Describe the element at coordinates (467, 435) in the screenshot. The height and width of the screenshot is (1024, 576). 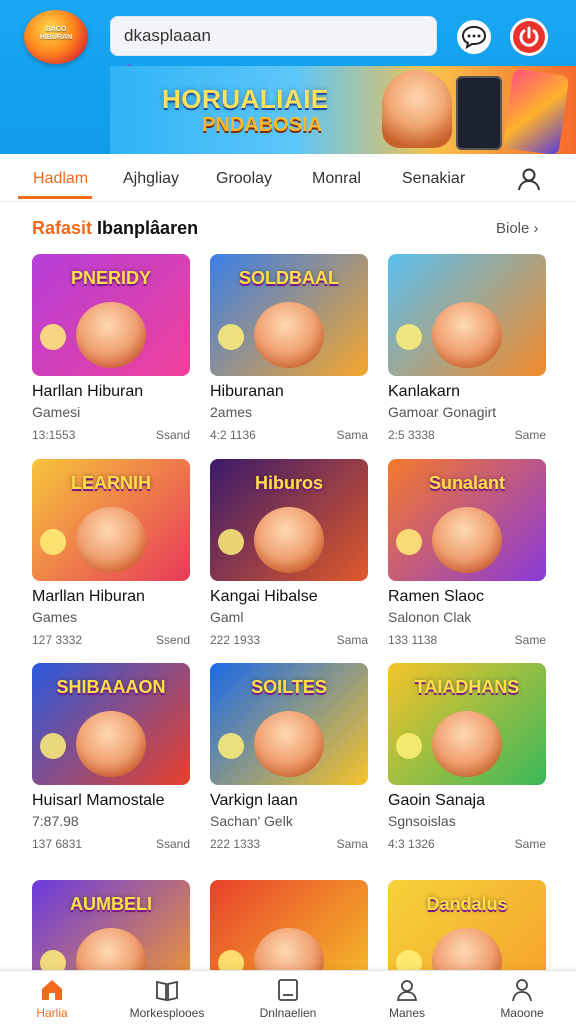
I see `game-meta: 2:5 3338 Same` at that location.